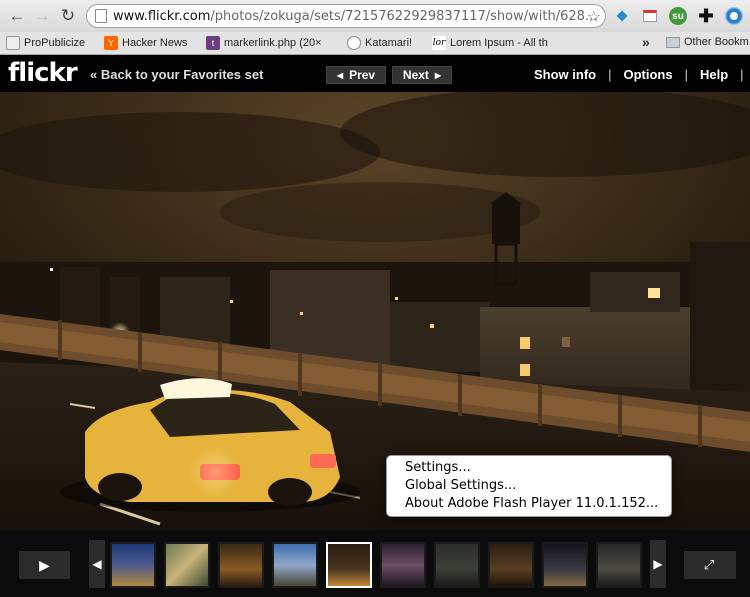  I want to click on prev-button: ◀ Prev, so click(356, 75).